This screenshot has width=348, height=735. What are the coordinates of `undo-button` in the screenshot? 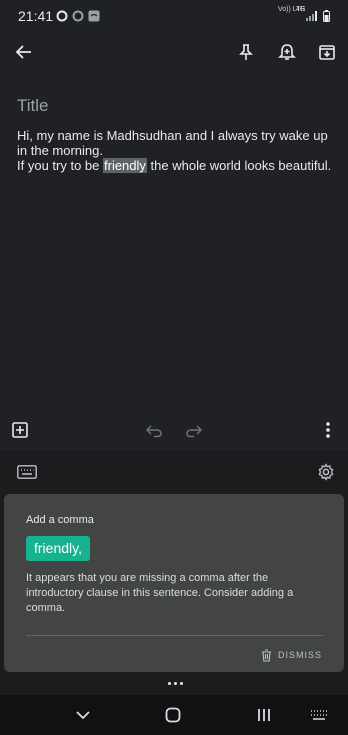 It's located at (154, 430).